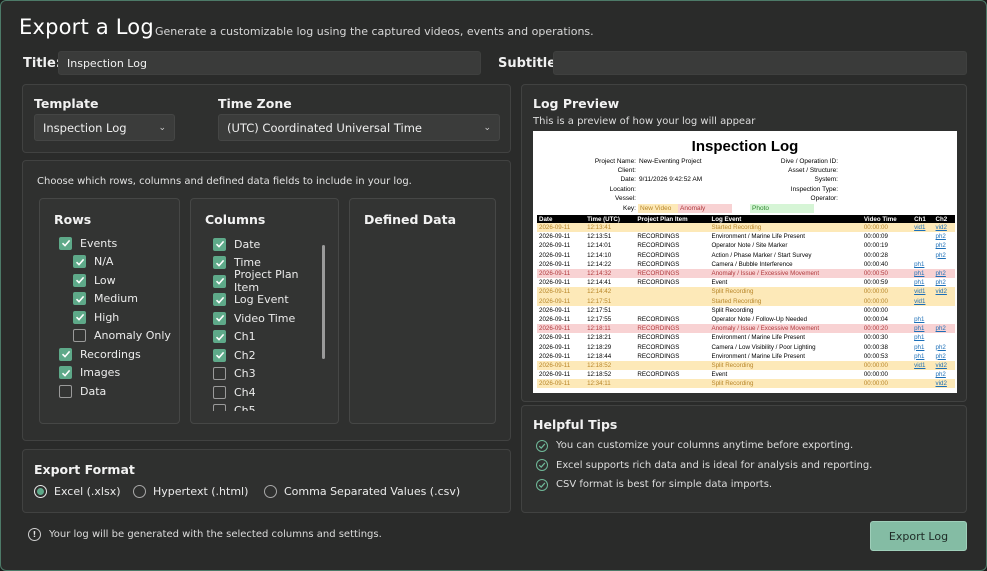 The height and width of the screenshot is (571, 987). What do you see at coordinates (269, 244) in the screenshot?
I see `column-option-date: Date` at bounding box center [269, 244].